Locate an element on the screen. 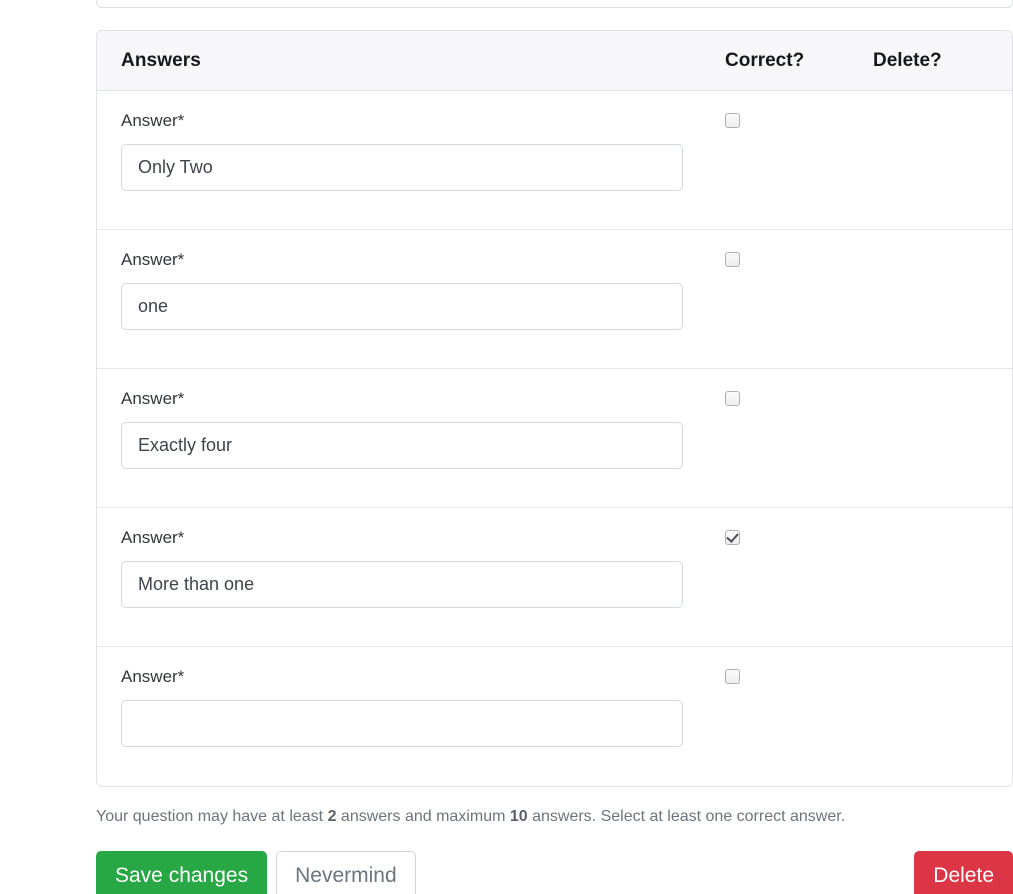  primary-actions: Save changes Nevermind is located at coordinates (256, 872).